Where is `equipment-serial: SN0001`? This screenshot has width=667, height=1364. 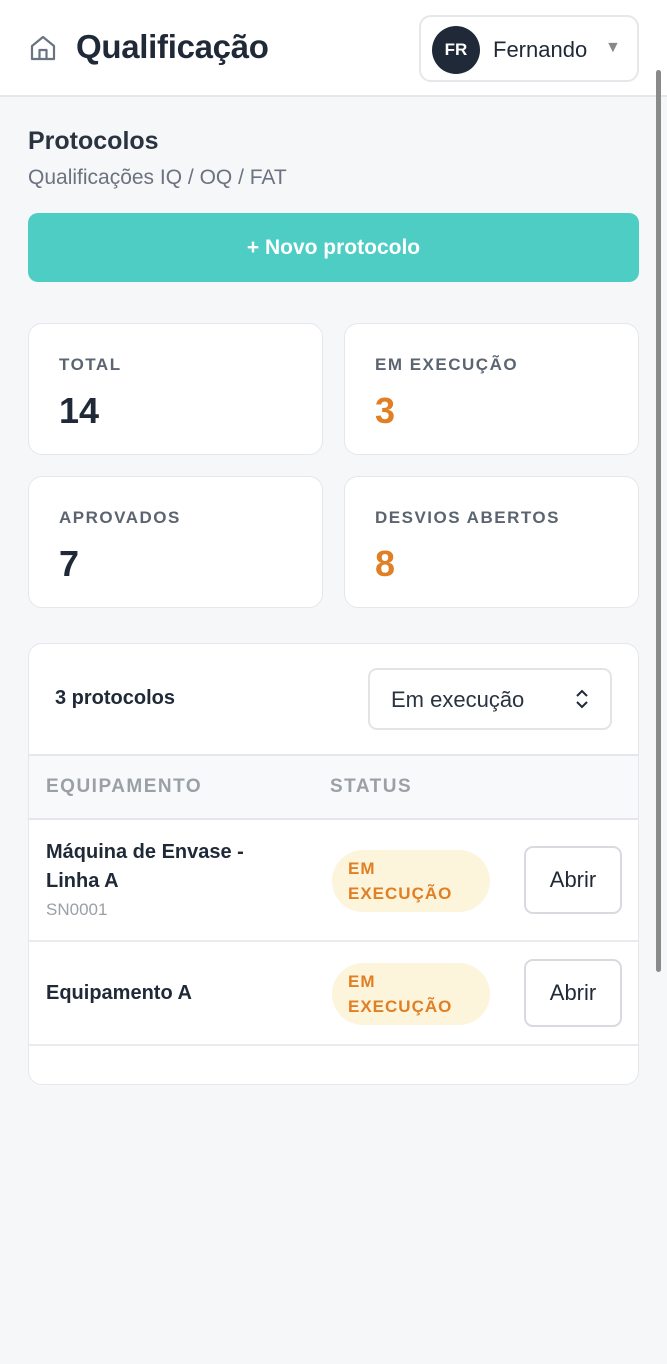
equipment-serial: SN0001 is located at coordinates (77, 909).